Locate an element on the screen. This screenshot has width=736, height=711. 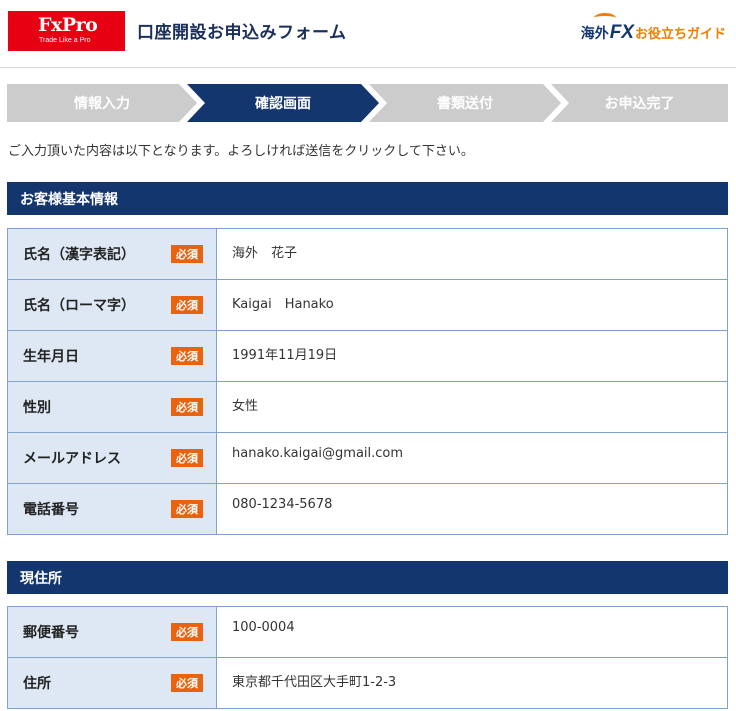
field-label: 住所 is located at coordinates (37, 684).